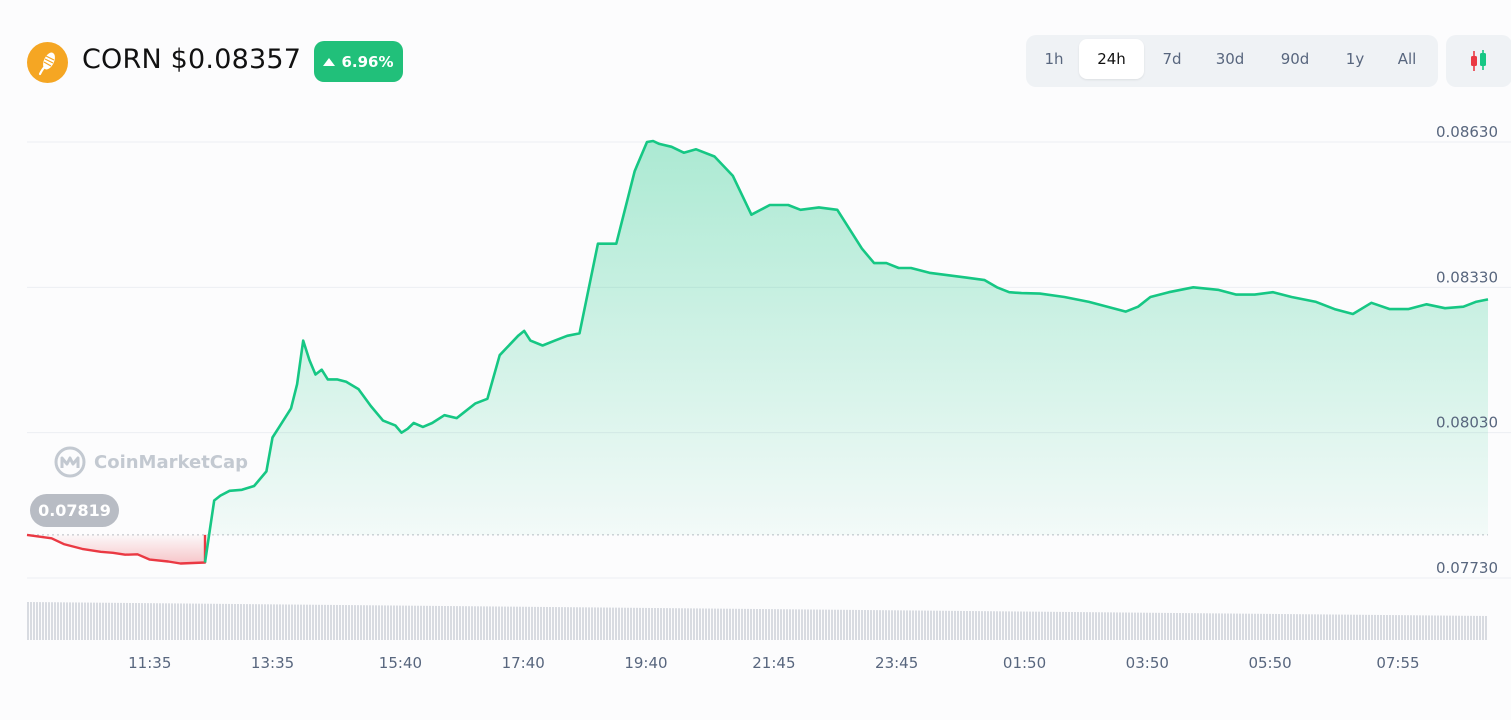 The image size is (1511, 720). What do you see at coordinates (773, 663) in the screenshot?
I see `x-tick-label: 21:45` at bounding box center [773, 663].